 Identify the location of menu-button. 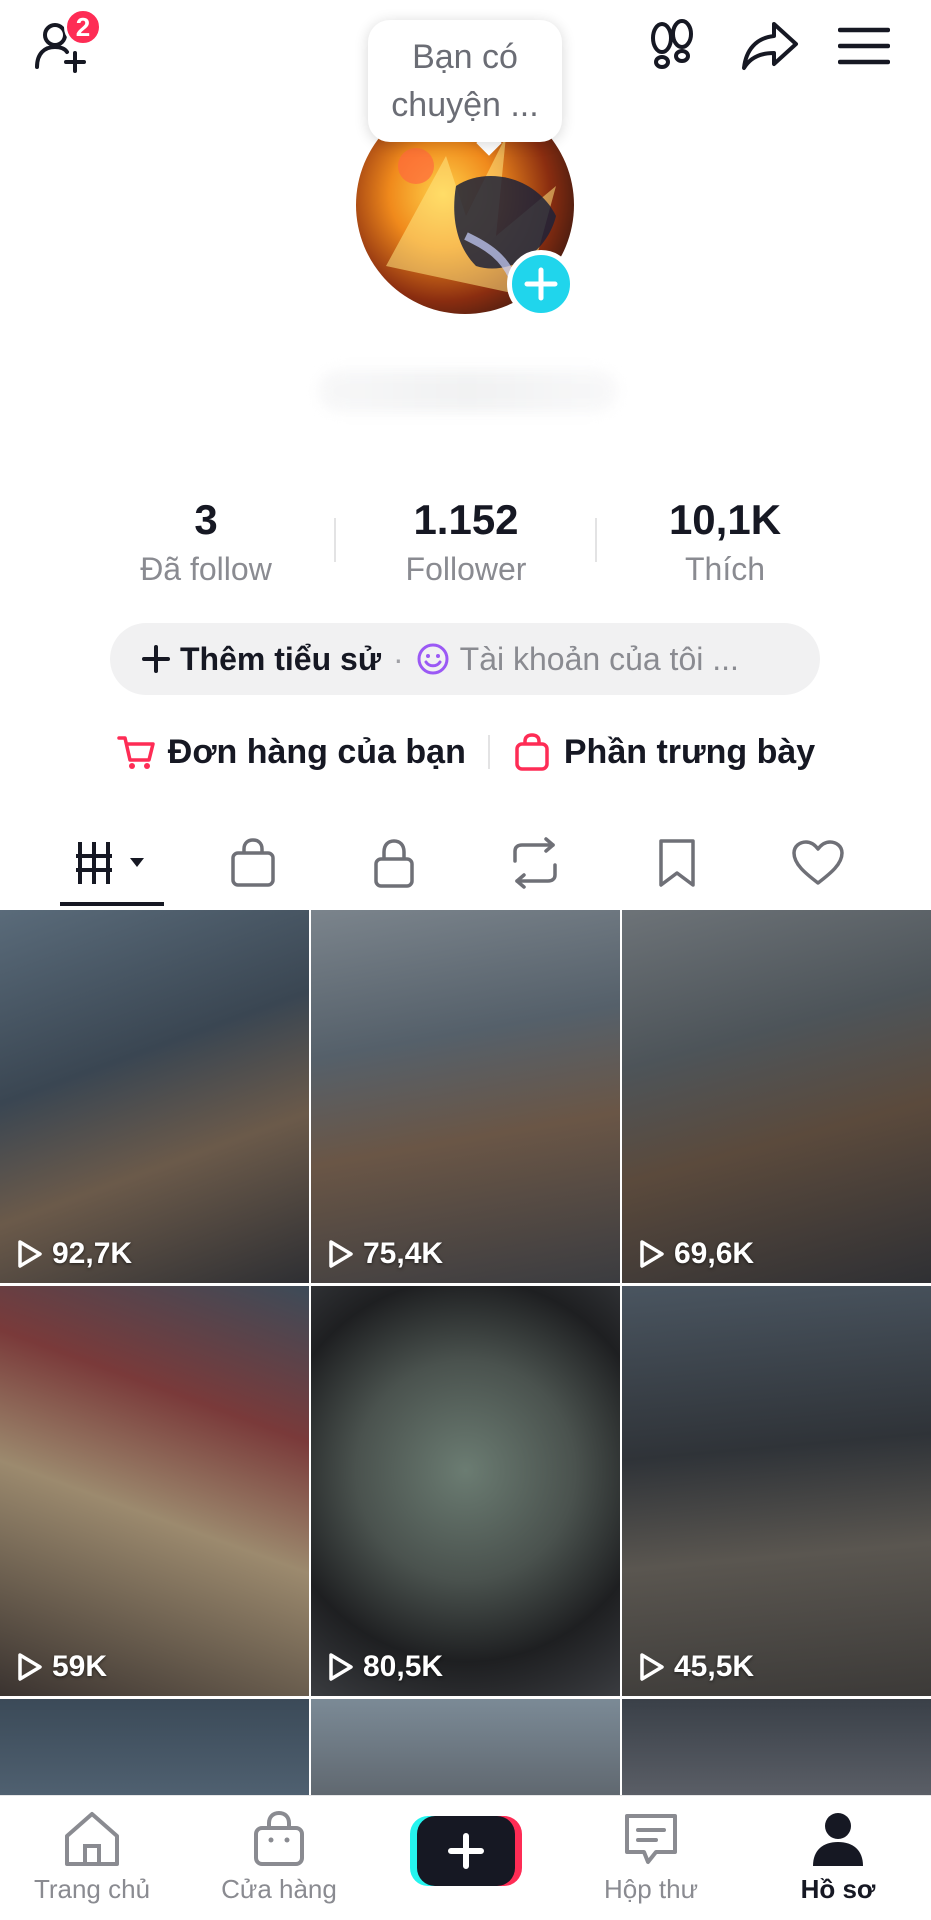
(864, 46).